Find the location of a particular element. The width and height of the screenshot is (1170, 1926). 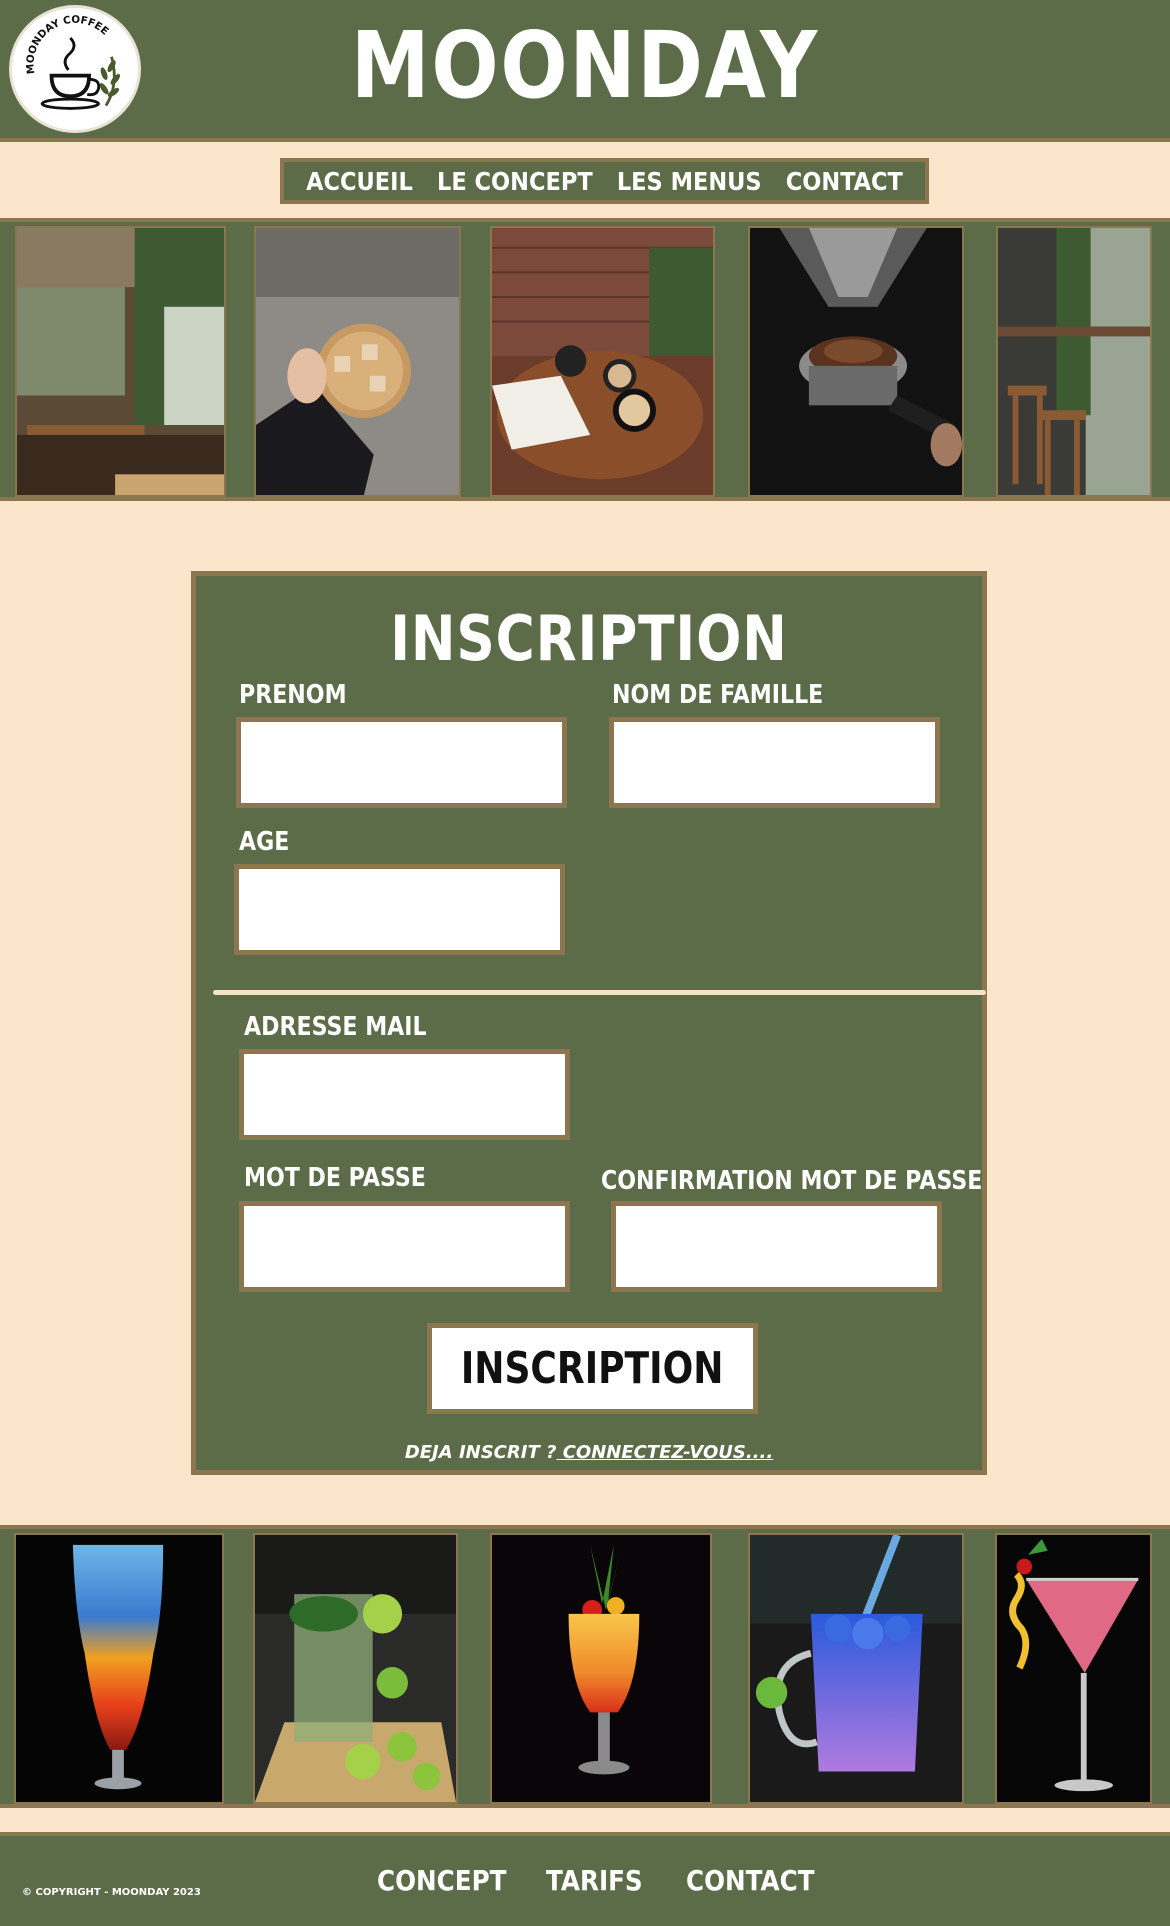

nav-item-concept: LE CONCEPT is located at coordinates (515, 181).